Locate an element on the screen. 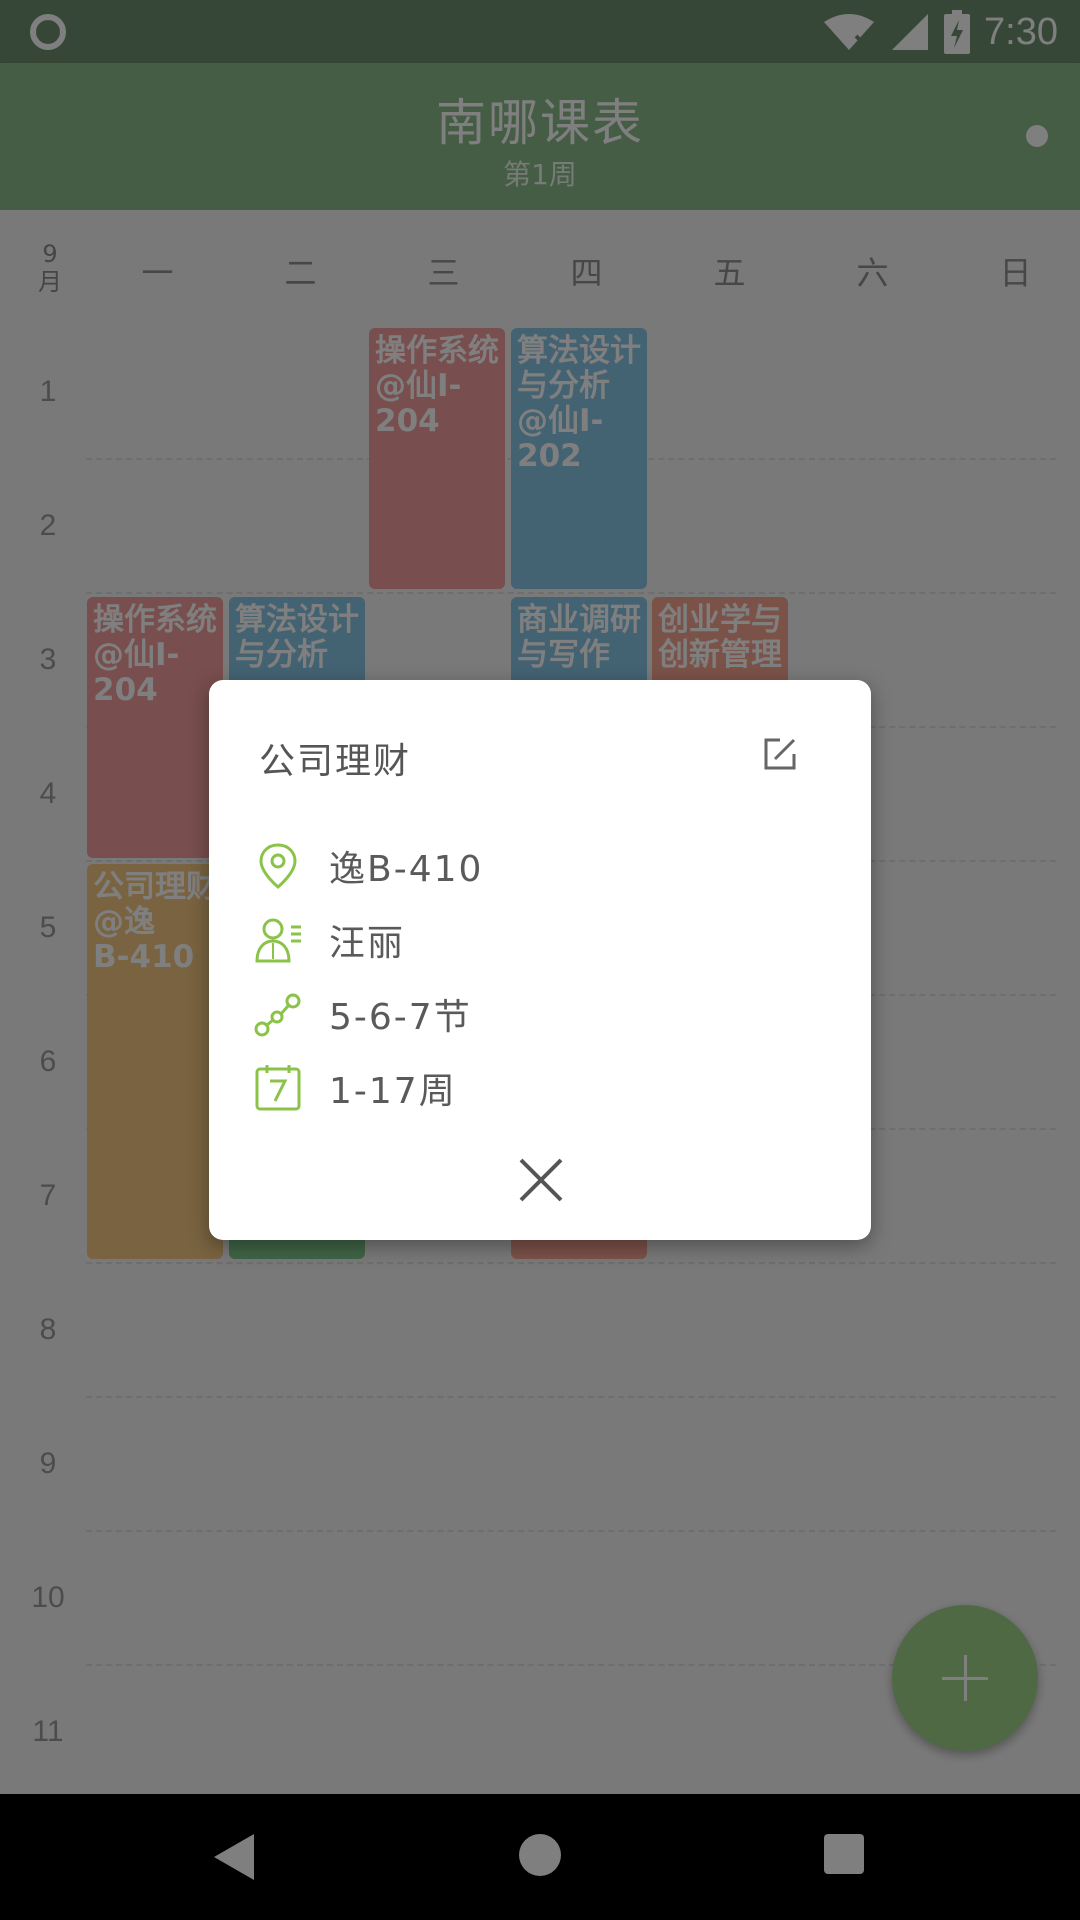 Image resolution: width=1080 pixels, height=1920 pixels. teacher-text: 汪丽 is located at coordinates (367, 943).